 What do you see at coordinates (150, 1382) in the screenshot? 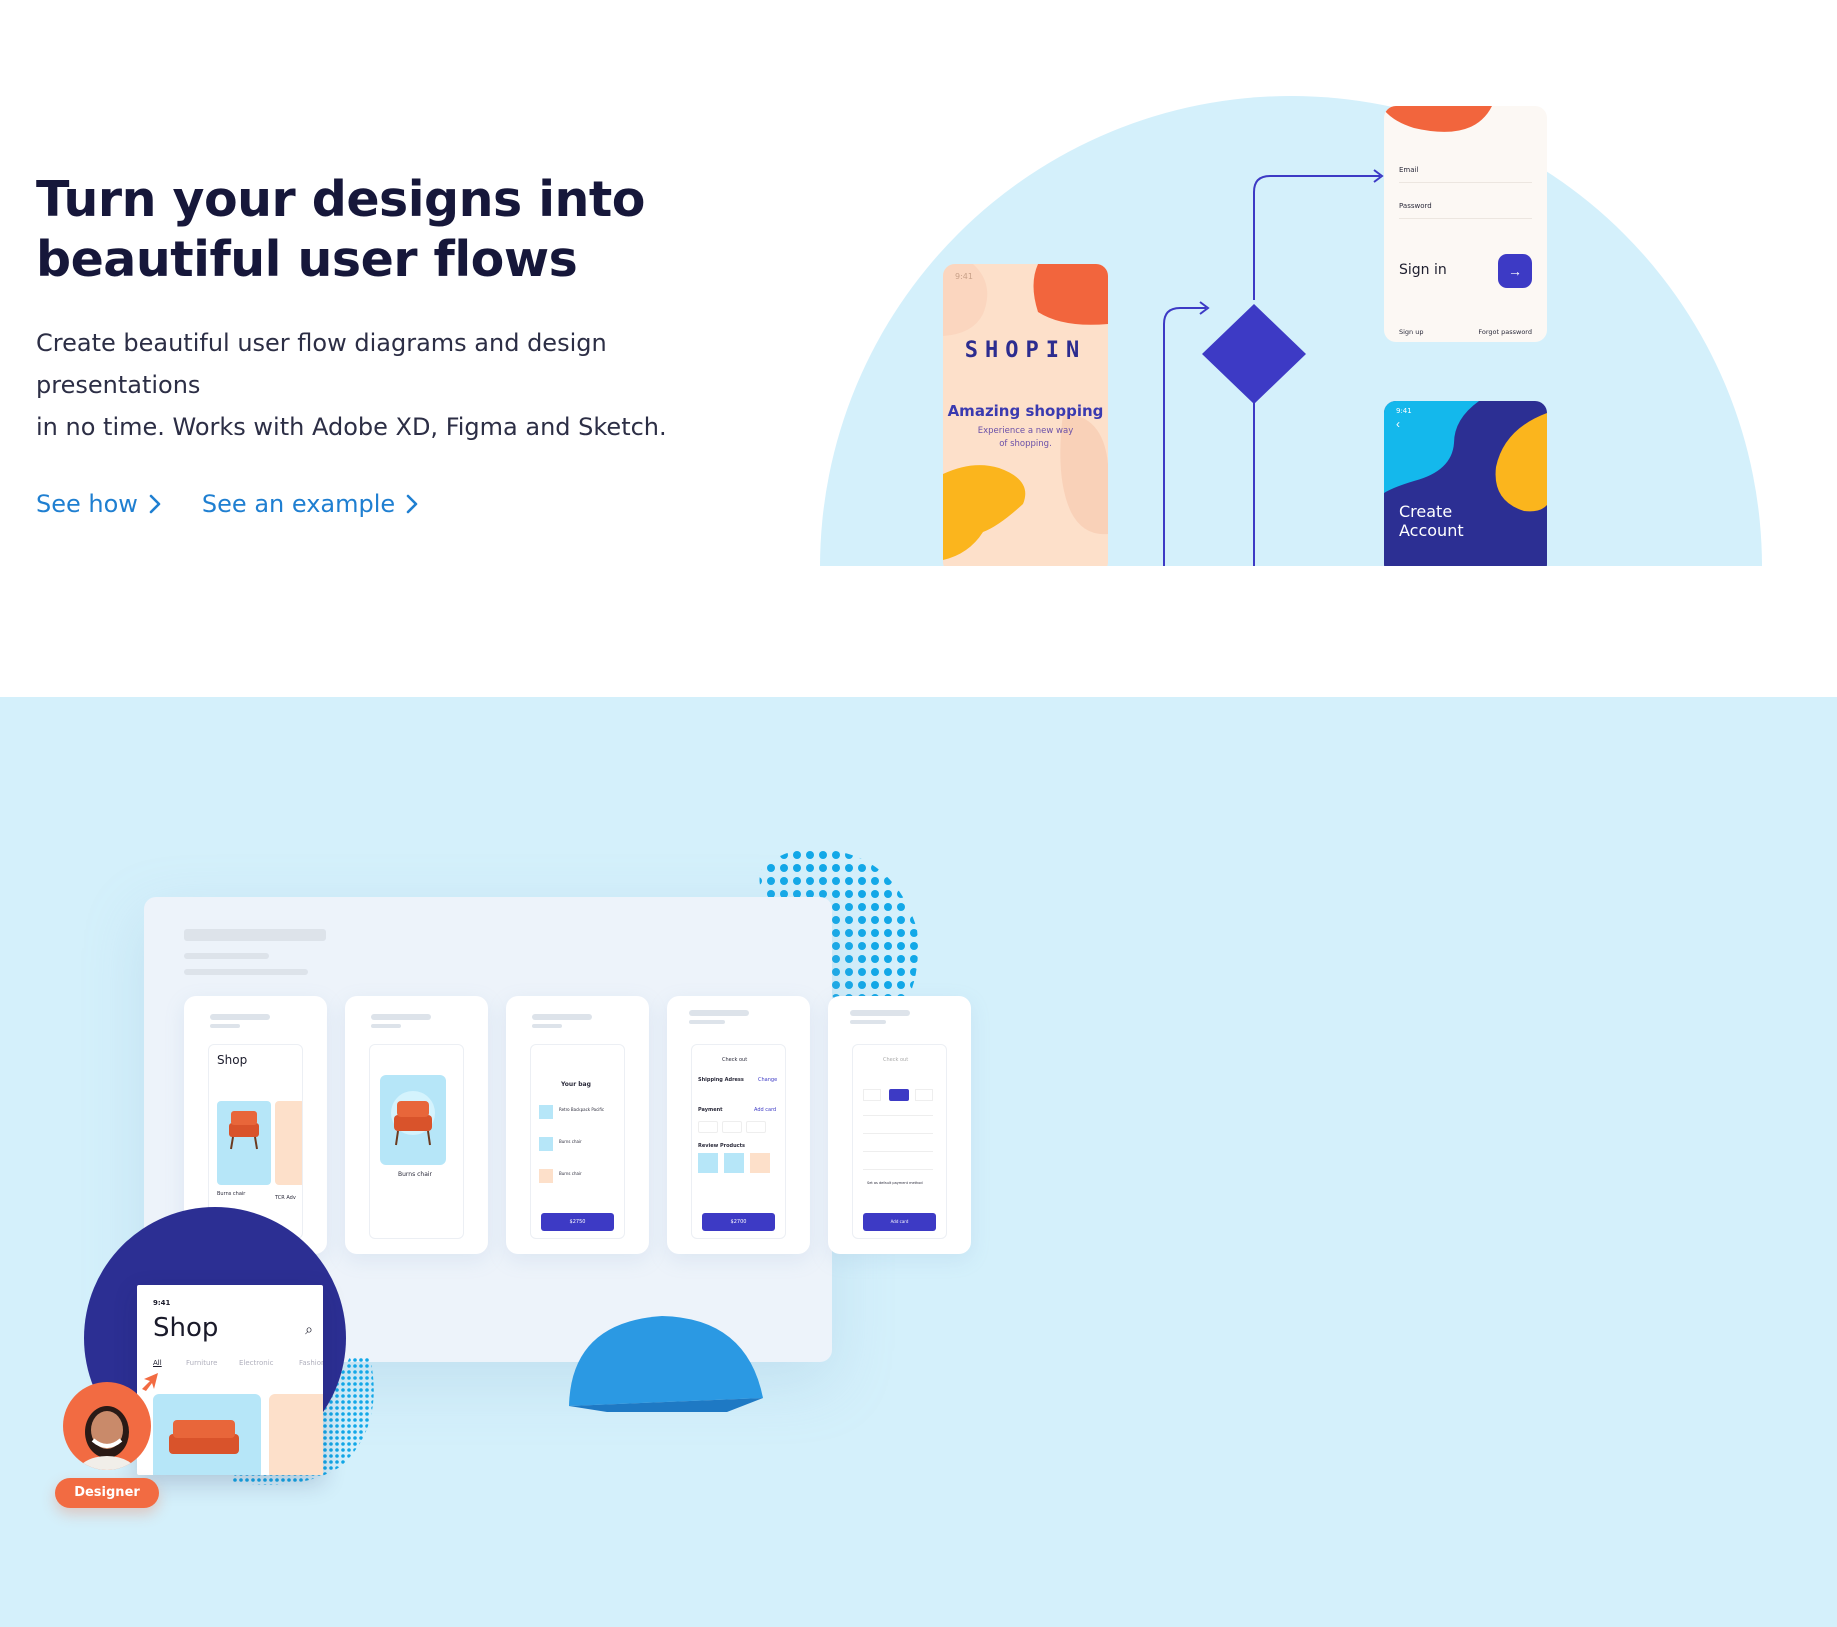
I see `cursor-icon` at bounding box center [150, 1382].